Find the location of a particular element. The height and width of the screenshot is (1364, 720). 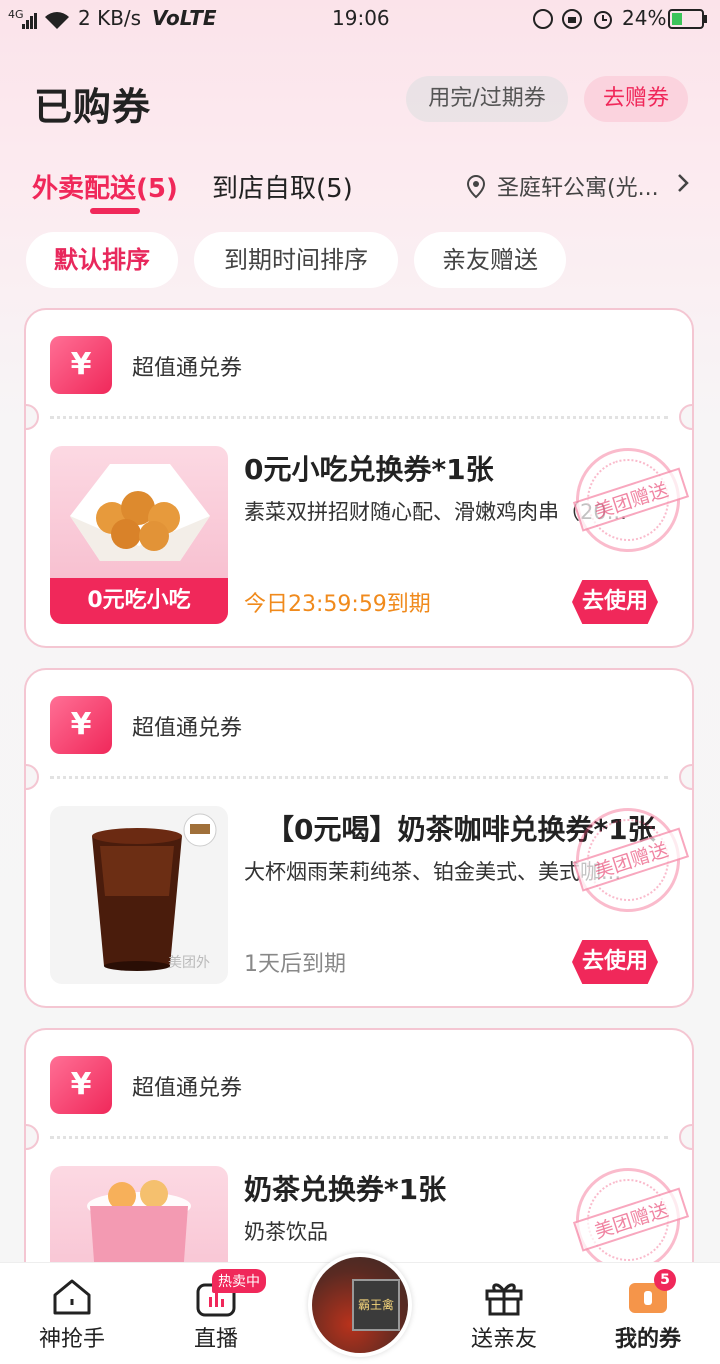

coupon-thumbnail: 0元吃小吃 is located at coordinates (139, 535).